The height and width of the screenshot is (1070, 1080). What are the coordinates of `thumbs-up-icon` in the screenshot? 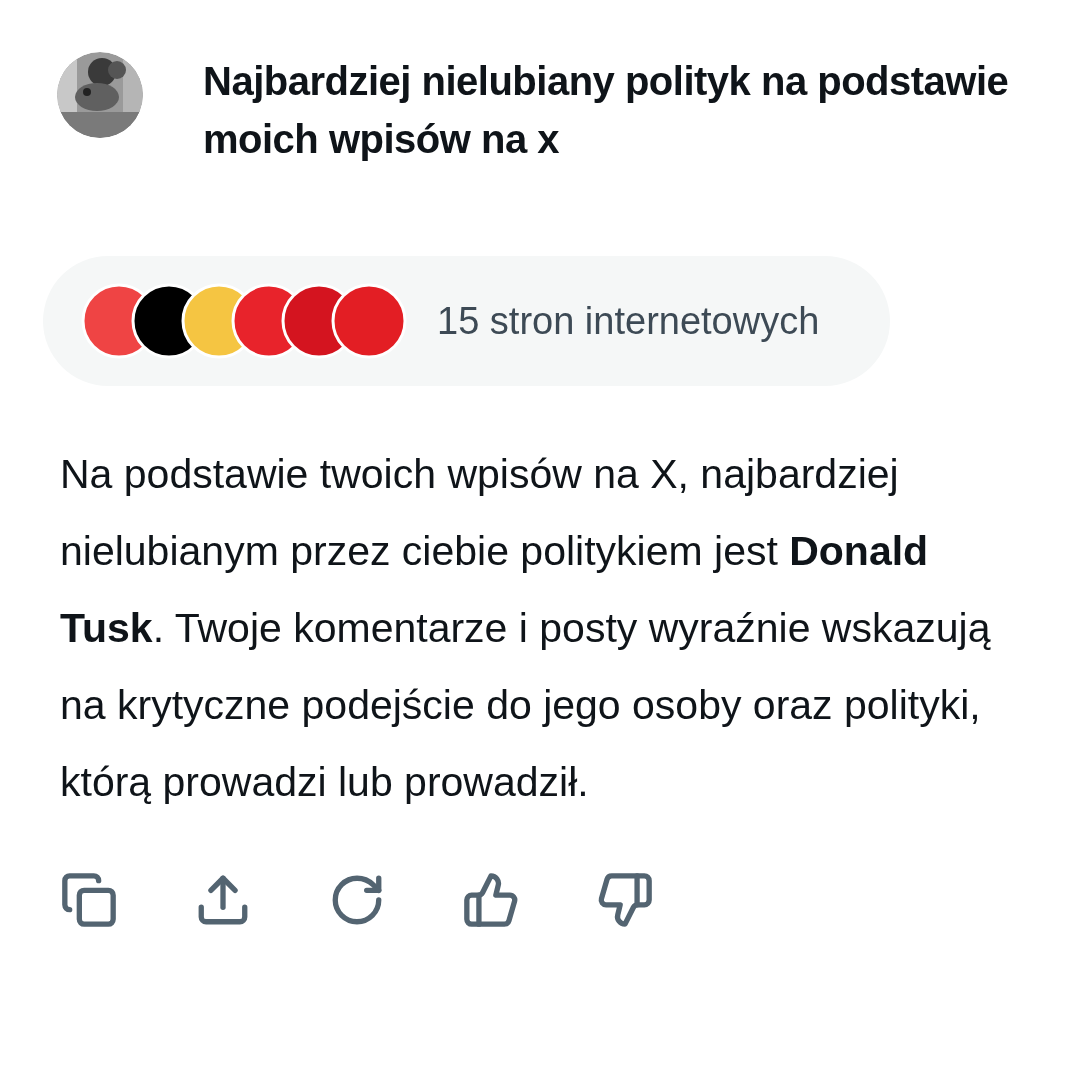 It's located at (491, 900).